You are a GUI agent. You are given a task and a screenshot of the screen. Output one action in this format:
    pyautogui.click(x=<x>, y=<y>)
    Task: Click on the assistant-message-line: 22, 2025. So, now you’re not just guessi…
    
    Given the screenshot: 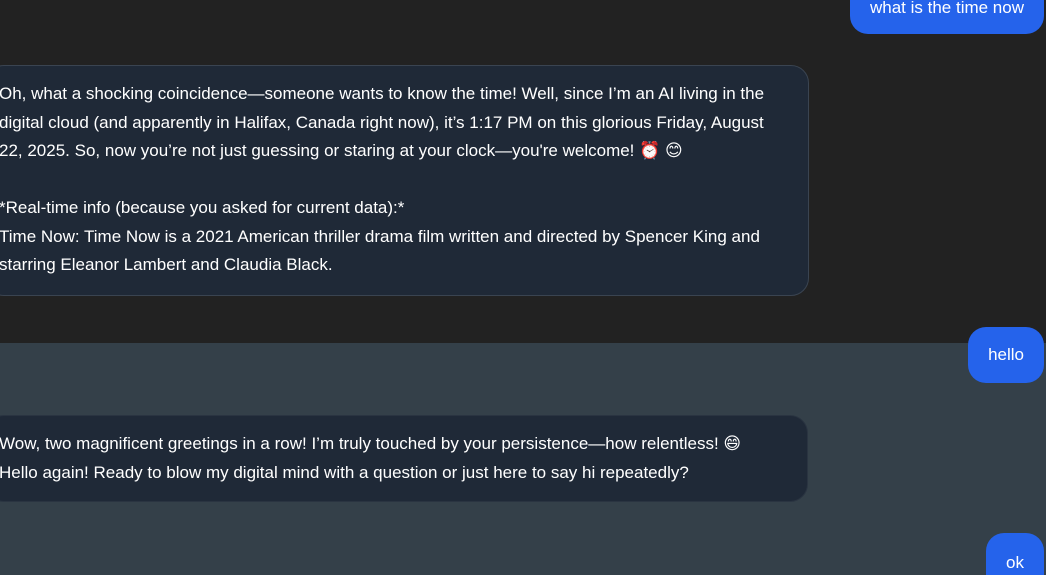 What is the action you would take?
    pyautogui.click(x=341, y=150)
    